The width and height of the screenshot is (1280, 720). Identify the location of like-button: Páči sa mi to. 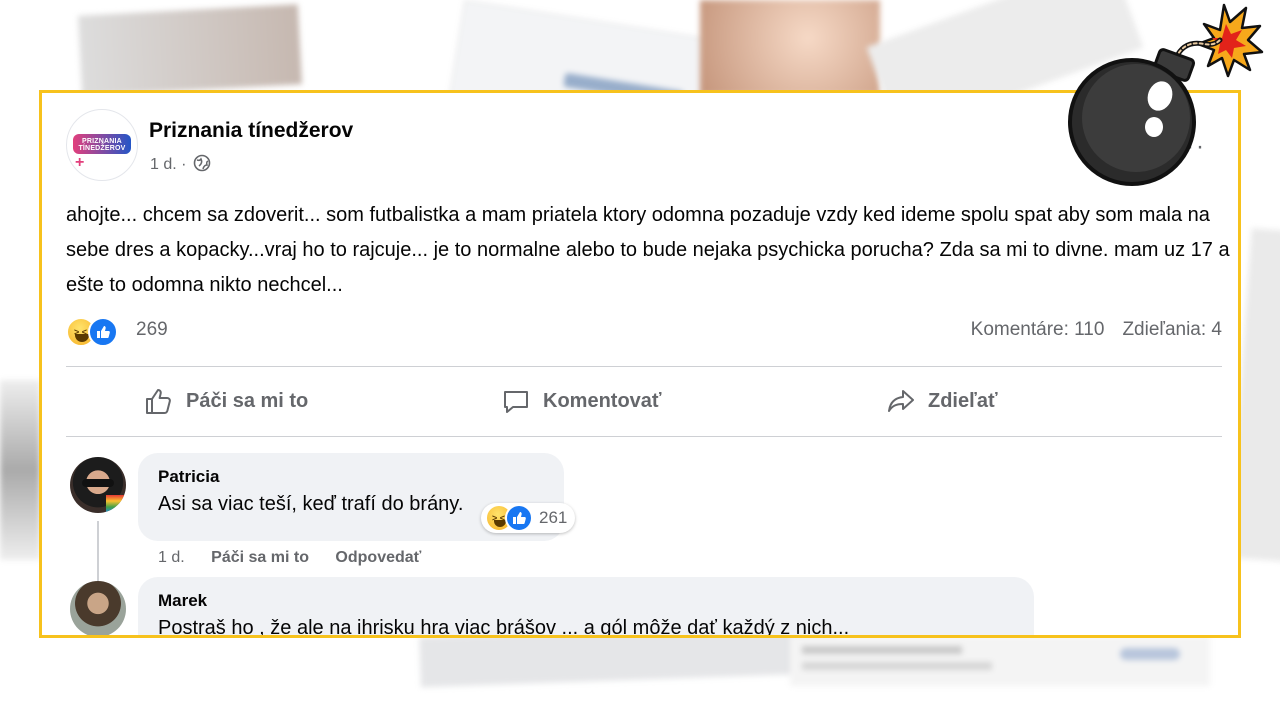
(226, 401).